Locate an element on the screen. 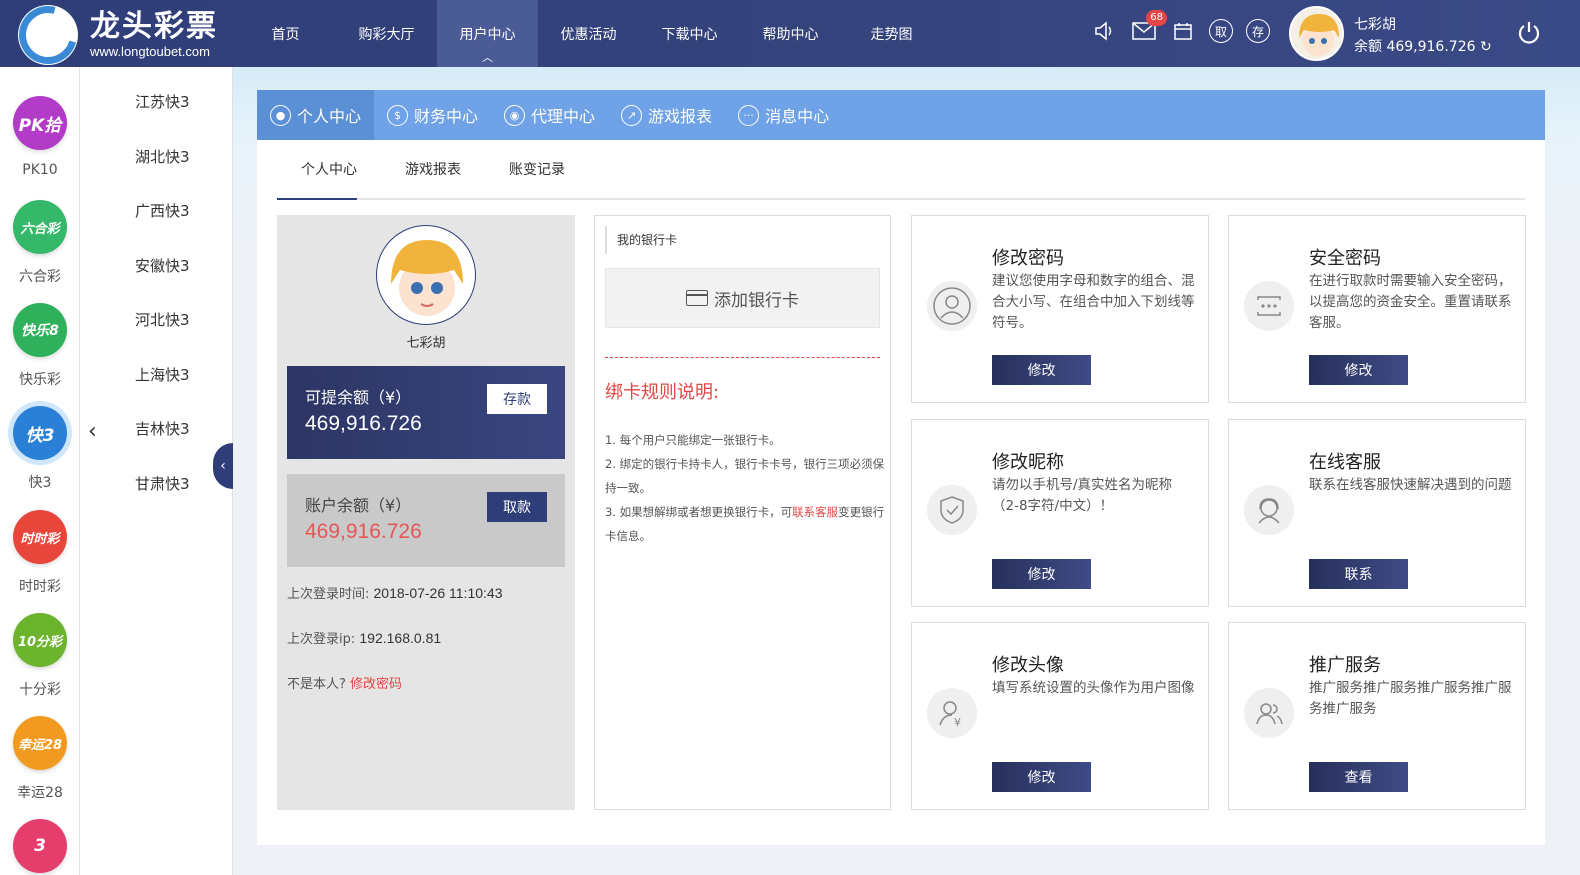 The image size is (1580, 875). change-nickname-button: 修改 is located at coordinates (1041, 574).